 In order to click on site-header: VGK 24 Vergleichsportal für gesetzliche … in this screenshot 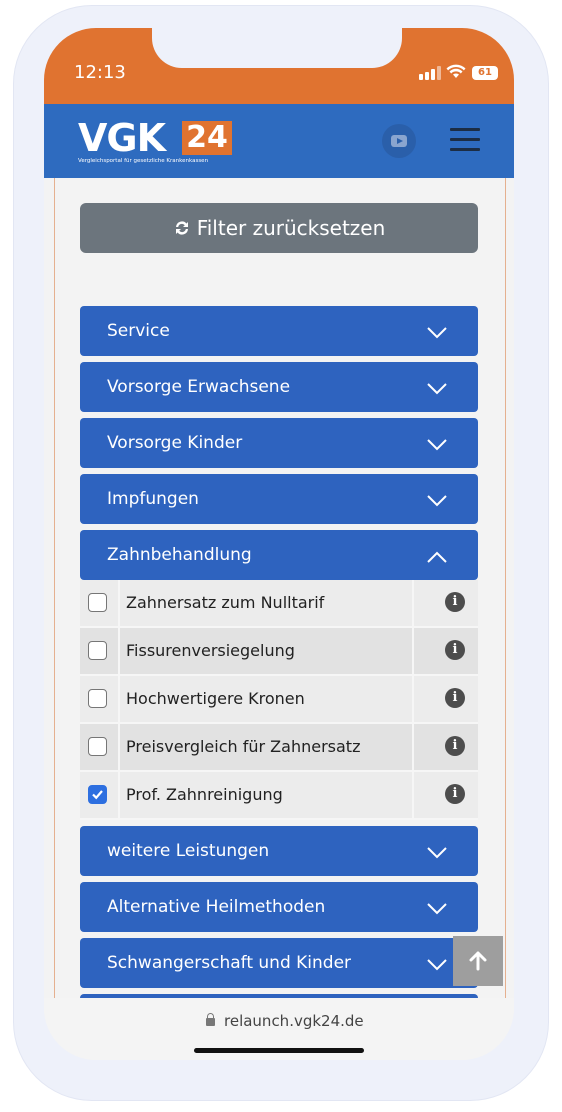, I will do `click(279, 141)`.